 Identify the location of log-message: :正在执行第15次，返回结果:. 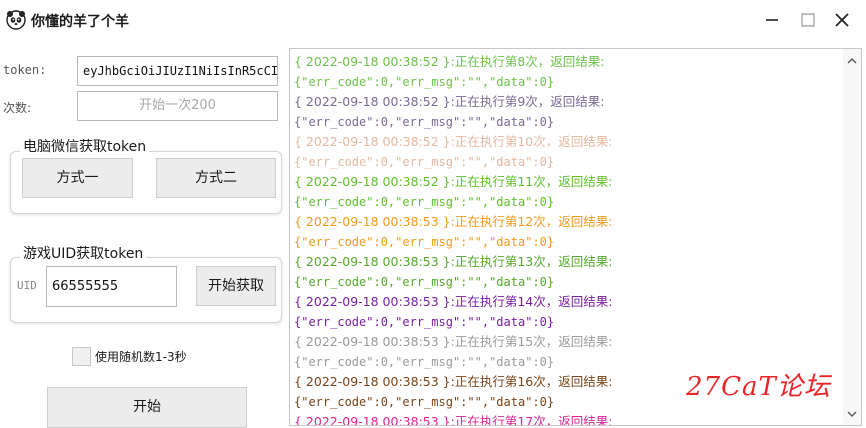
(531, 341).